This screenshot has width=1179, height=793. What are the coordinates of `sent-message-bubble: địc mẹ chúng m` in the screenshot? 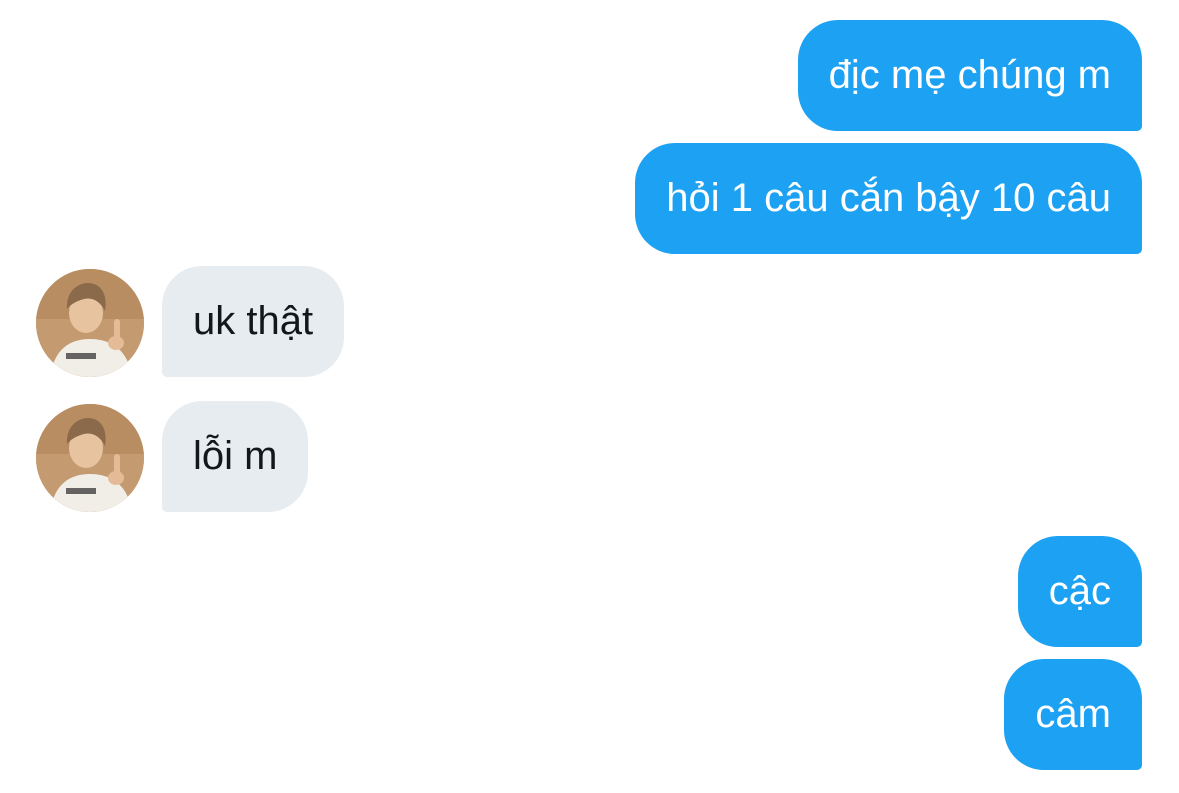 It's located at (969, 75).